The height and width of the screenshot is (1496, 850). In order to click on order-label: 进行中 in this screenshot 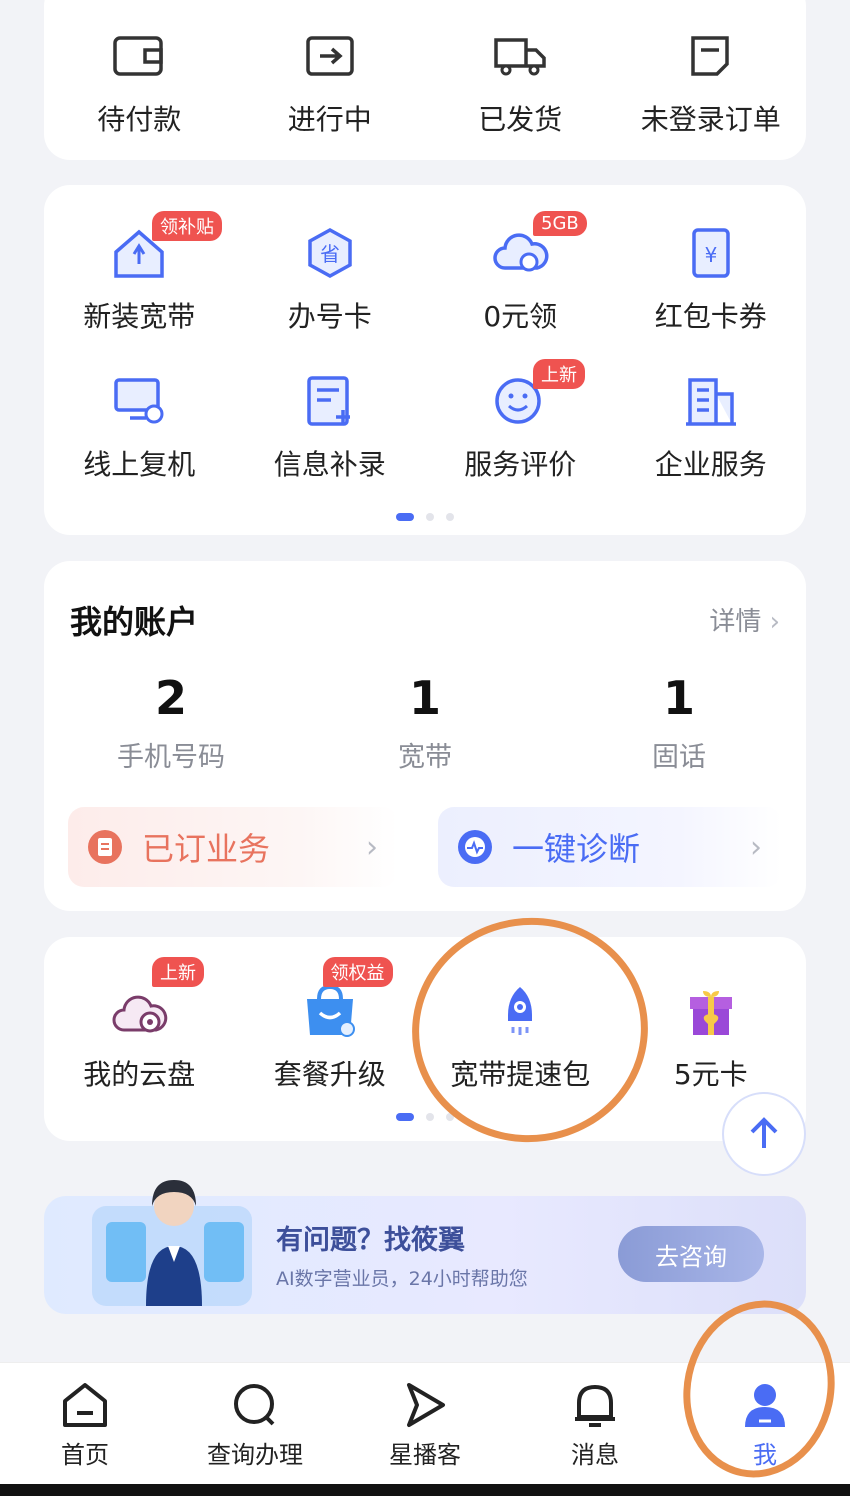, I will do `click(329, 119)`.